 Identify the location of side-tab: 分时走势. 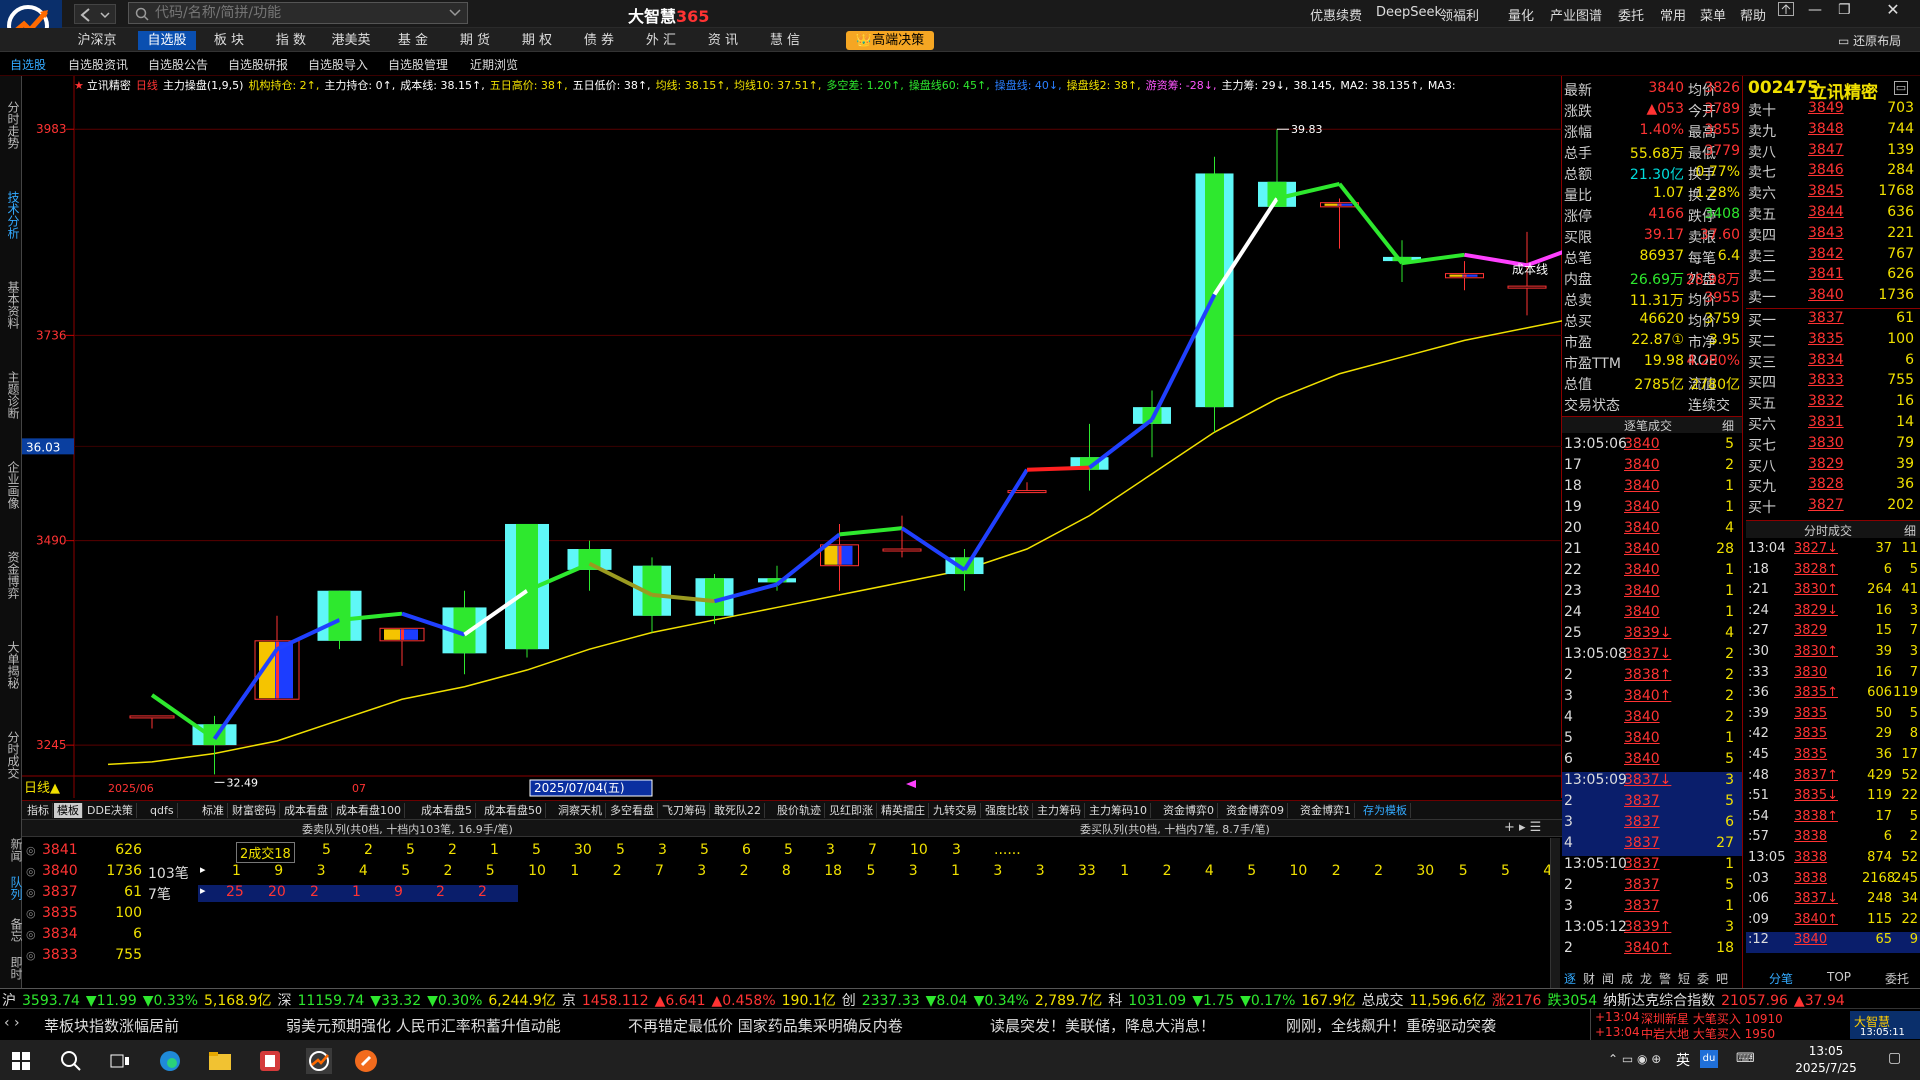
(11, 125).